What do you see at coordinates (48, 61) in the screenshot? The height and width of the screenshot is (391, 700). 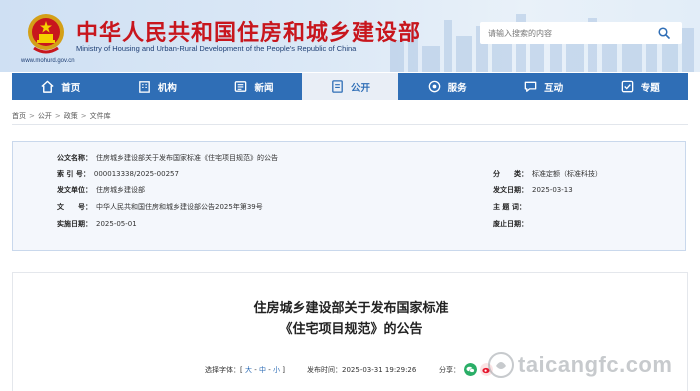 I see `site-url: www.mohurd.gov.cn` at bounding box center [48, 61].